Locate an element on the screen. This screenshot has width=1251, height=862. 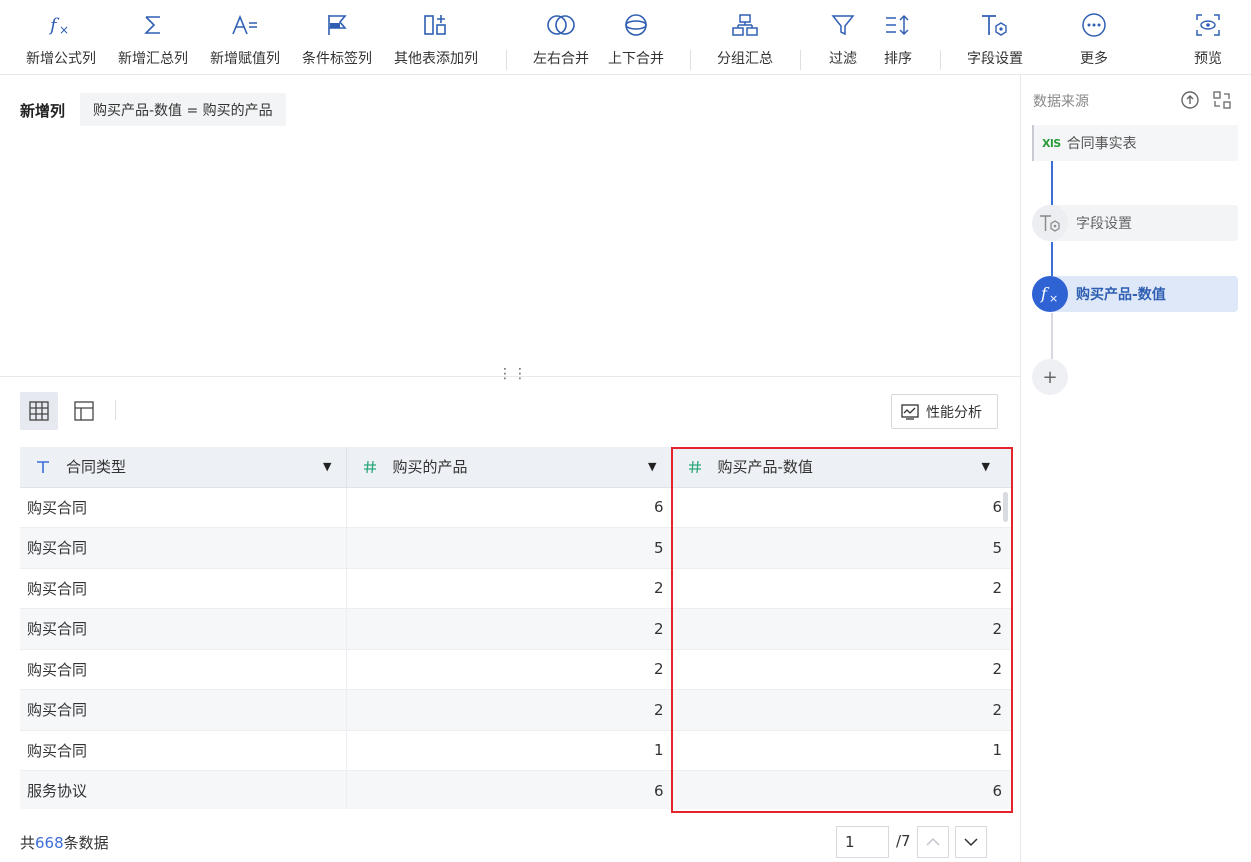
formula-icon: f × is located at coordinates (1050, 294).